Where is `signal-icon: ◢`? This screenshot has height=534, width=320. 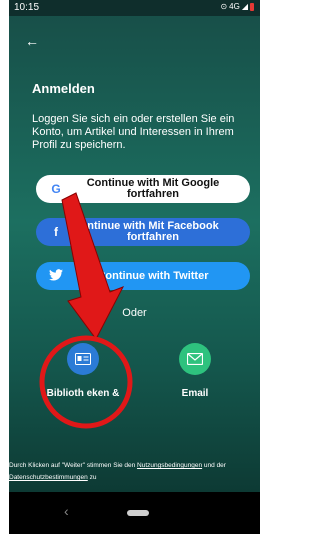 signal-icon: ◢ is located at coordinates (244, 6).